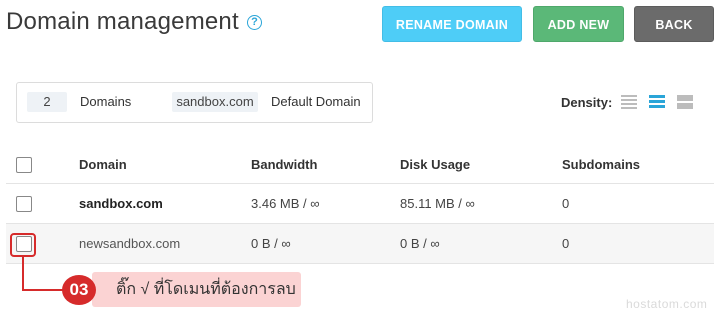 The width and height of the screenshot is (720, 315). I want to click on disk-usage-value: 0 B / ∞, so click(420, 243).